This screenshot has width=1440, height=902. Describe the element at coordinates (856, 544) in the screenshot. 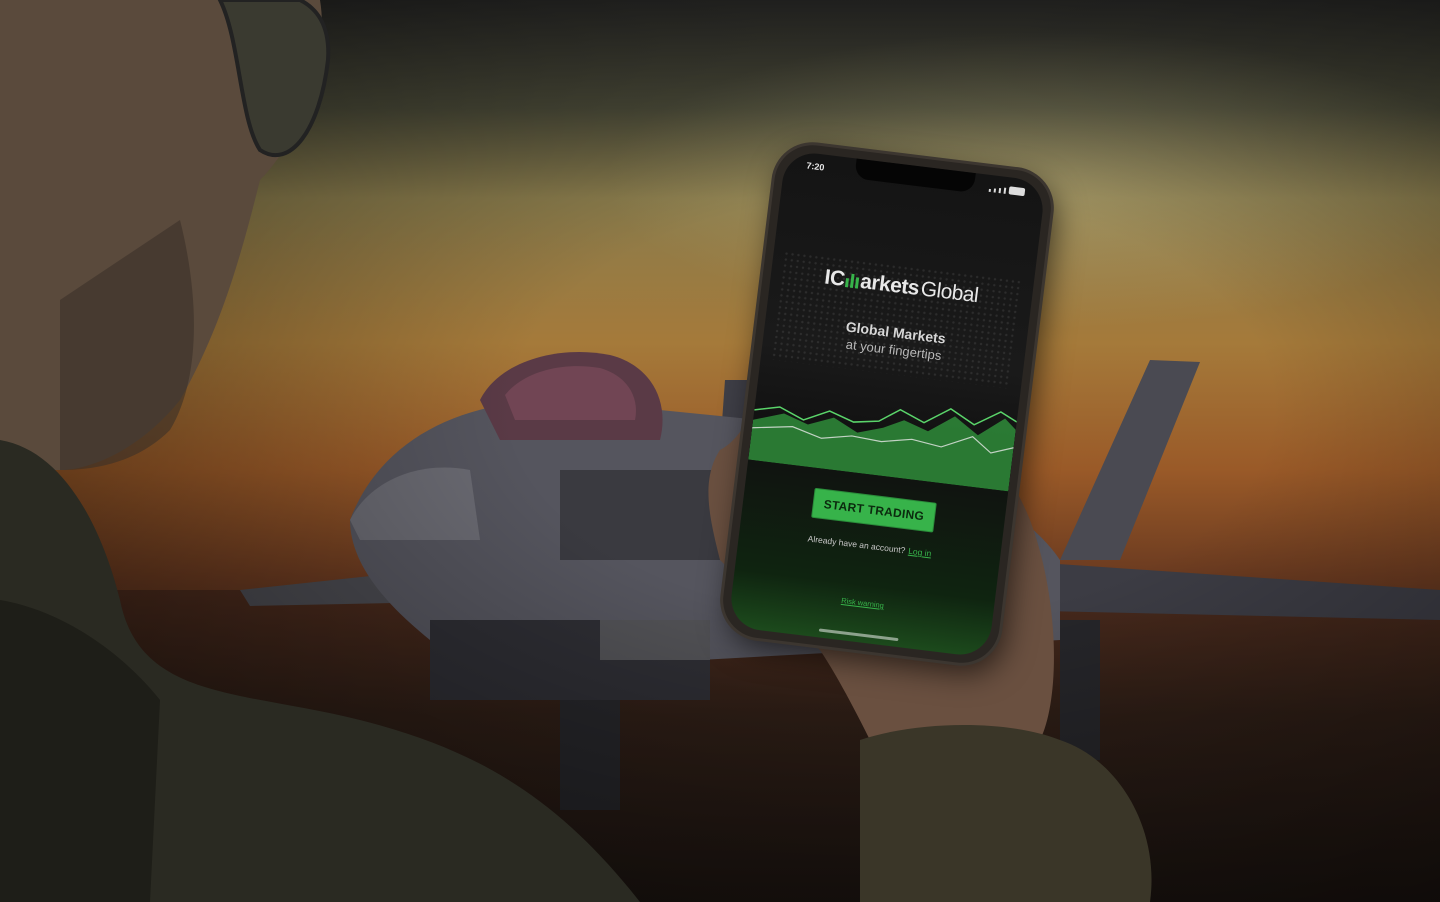

I see `login-prompt-text: Already have an account?` at that location.